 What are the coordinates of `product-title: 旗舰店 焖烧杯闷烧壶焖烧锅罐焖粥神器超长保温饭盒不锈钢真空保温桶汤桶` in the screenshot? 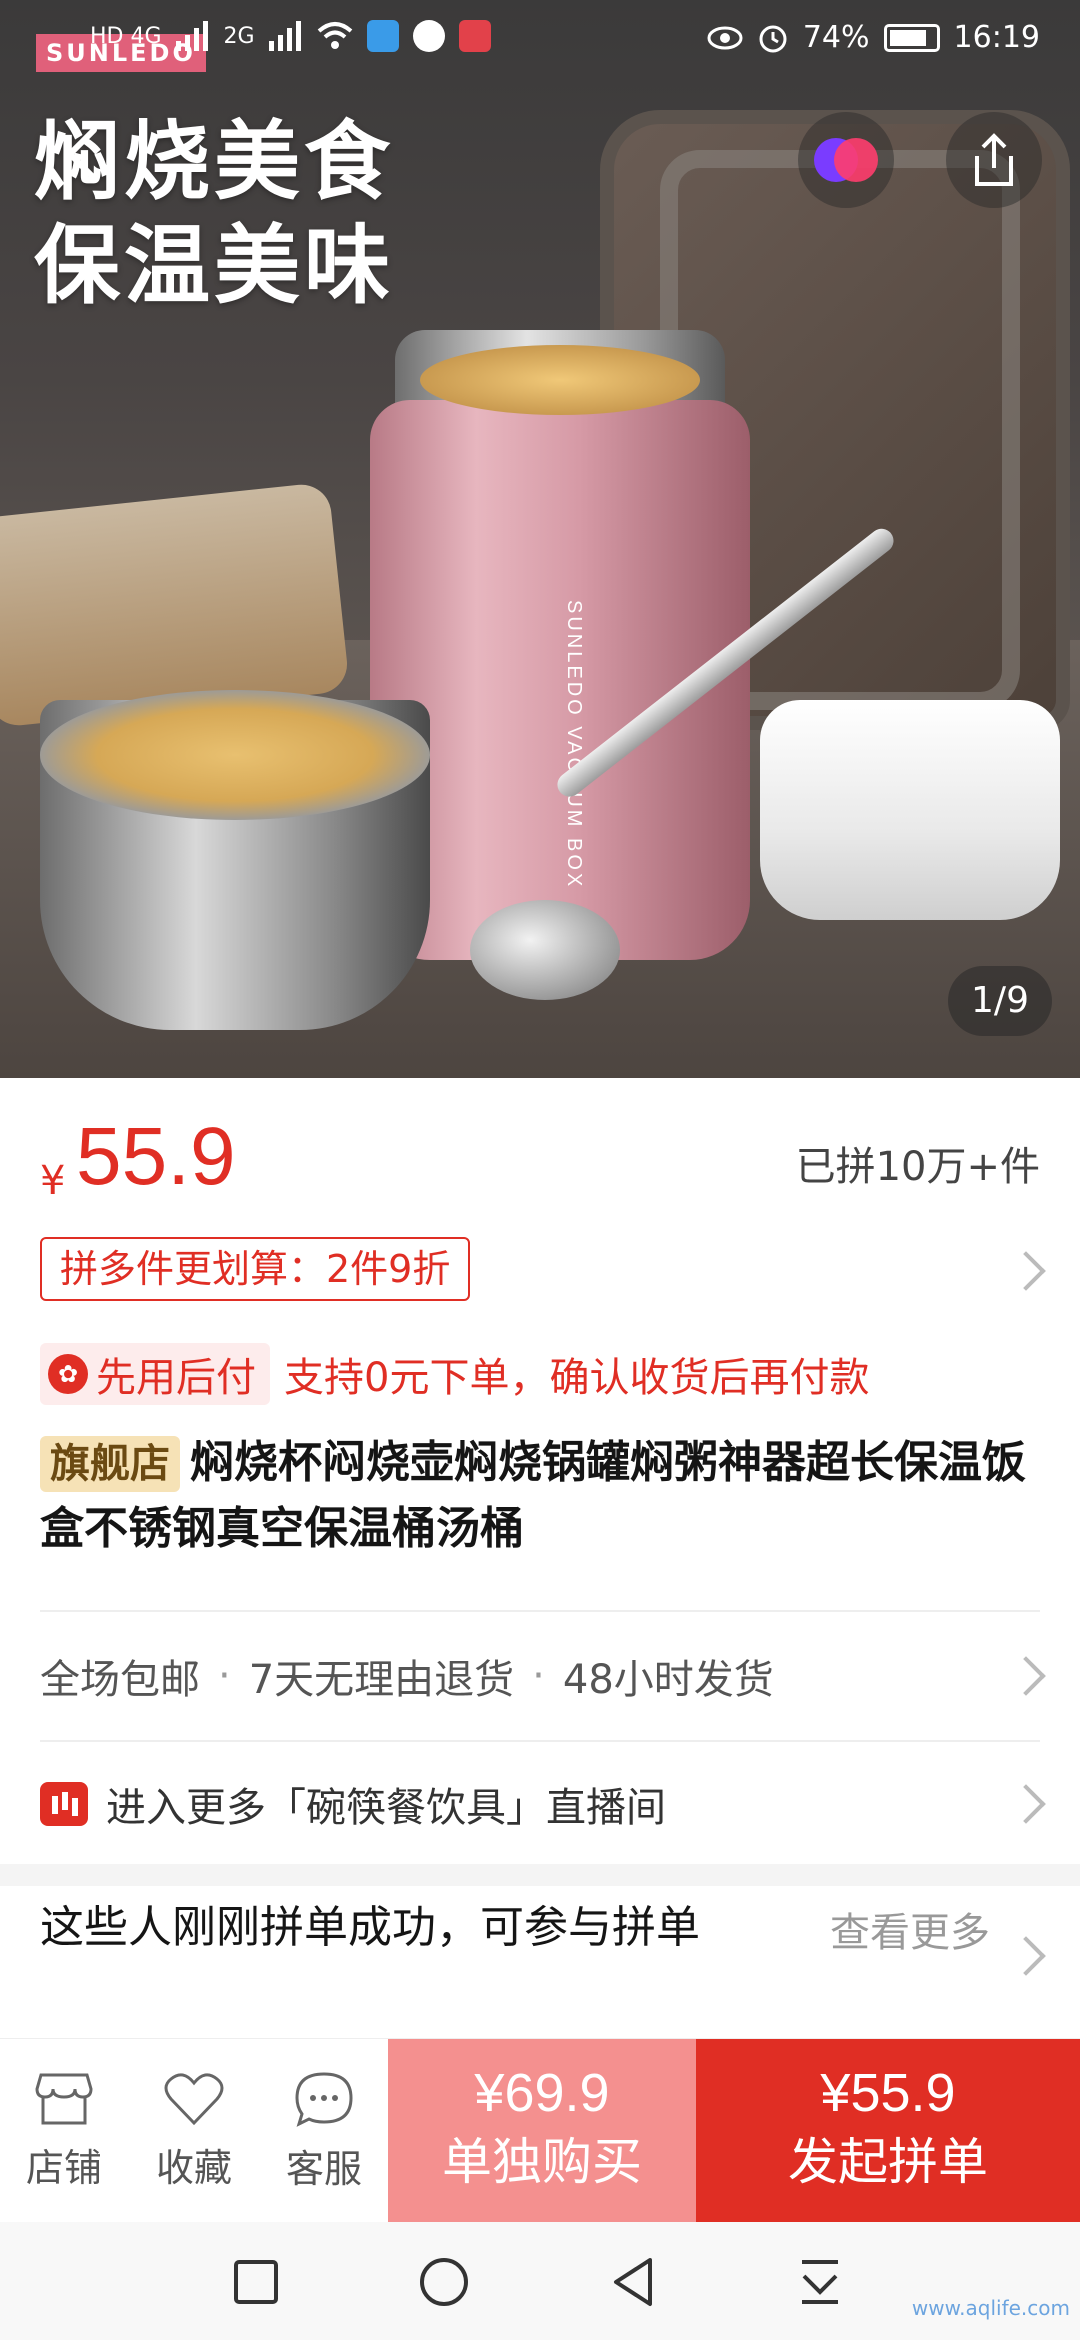 It's located at (545, 1496).